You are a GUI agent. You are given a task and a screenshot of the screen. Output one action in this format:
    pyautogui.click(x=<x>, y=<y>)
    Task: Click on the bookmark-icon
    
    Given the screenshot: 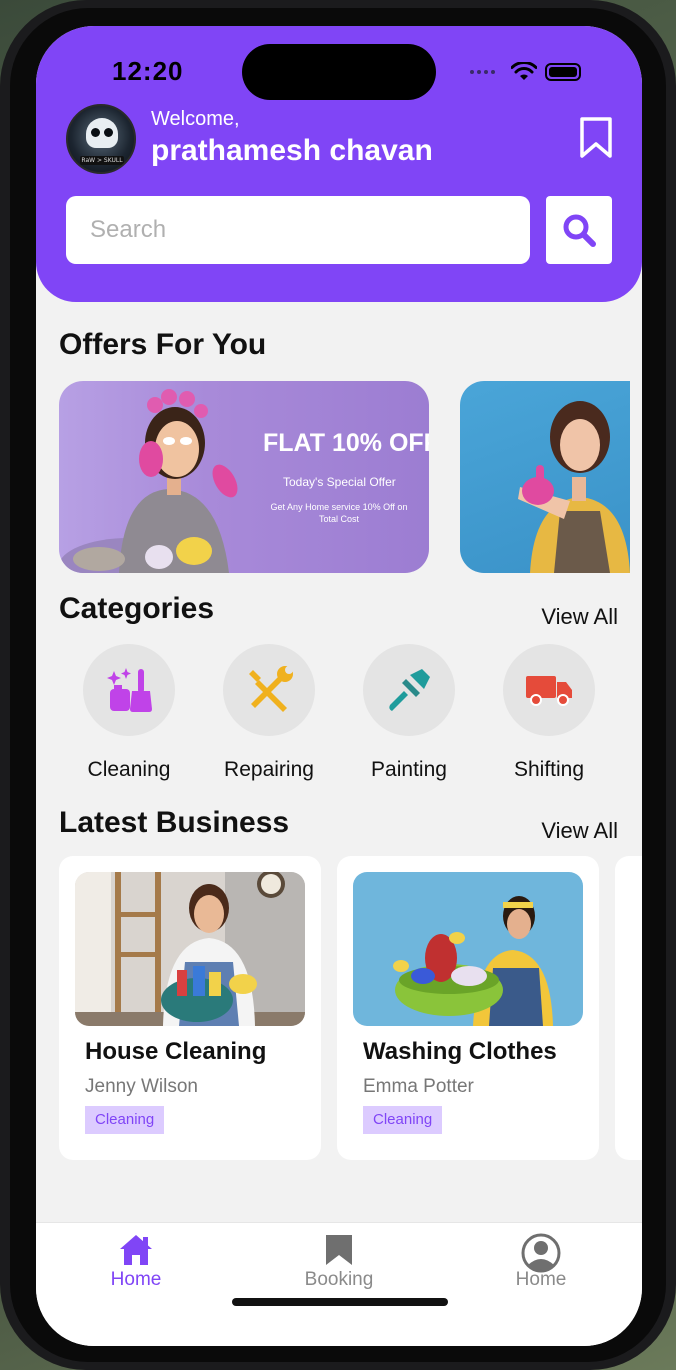 What is the action you would take?
    pyautogui.click(x=339, y=1250)
    